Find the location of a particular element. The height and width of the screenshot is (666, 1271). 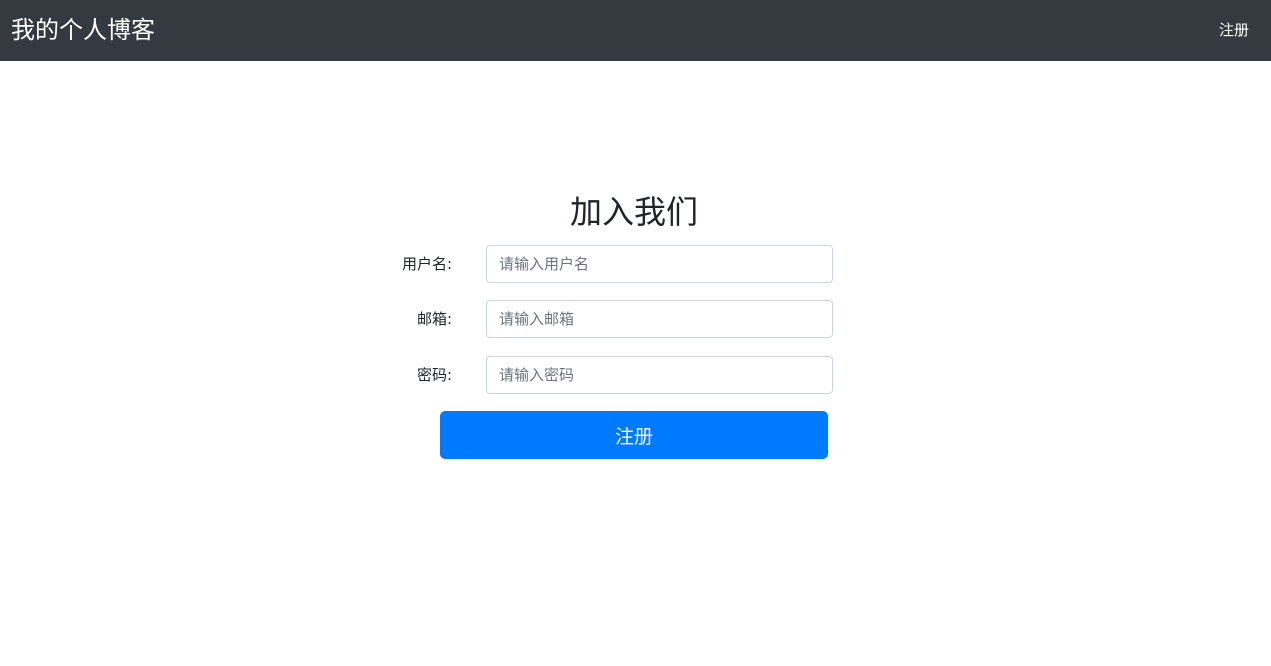

brand-link: 我的个人博客 is located at coordinates (83, 30).